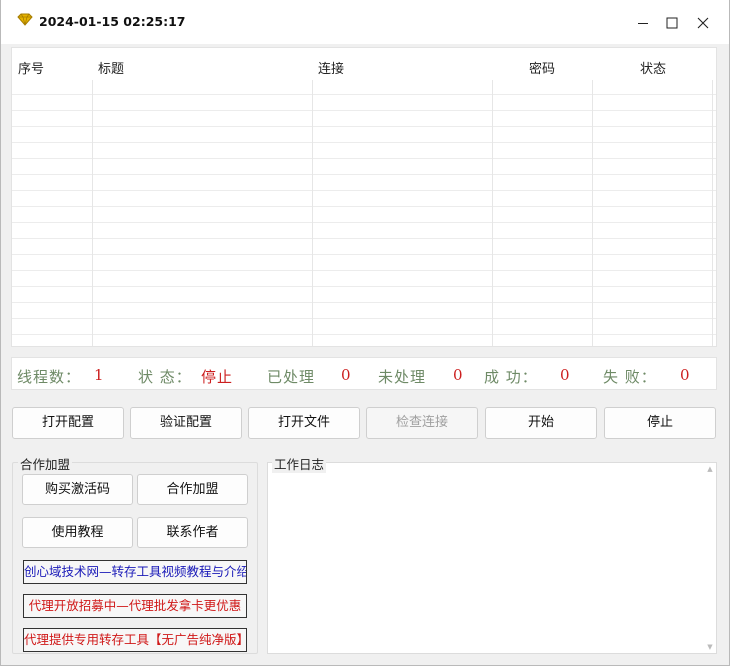 This screenshot has height=666, width=730. I want to click on grid-header: 序号 标题 连接 密码 状态, so click(364, 64).